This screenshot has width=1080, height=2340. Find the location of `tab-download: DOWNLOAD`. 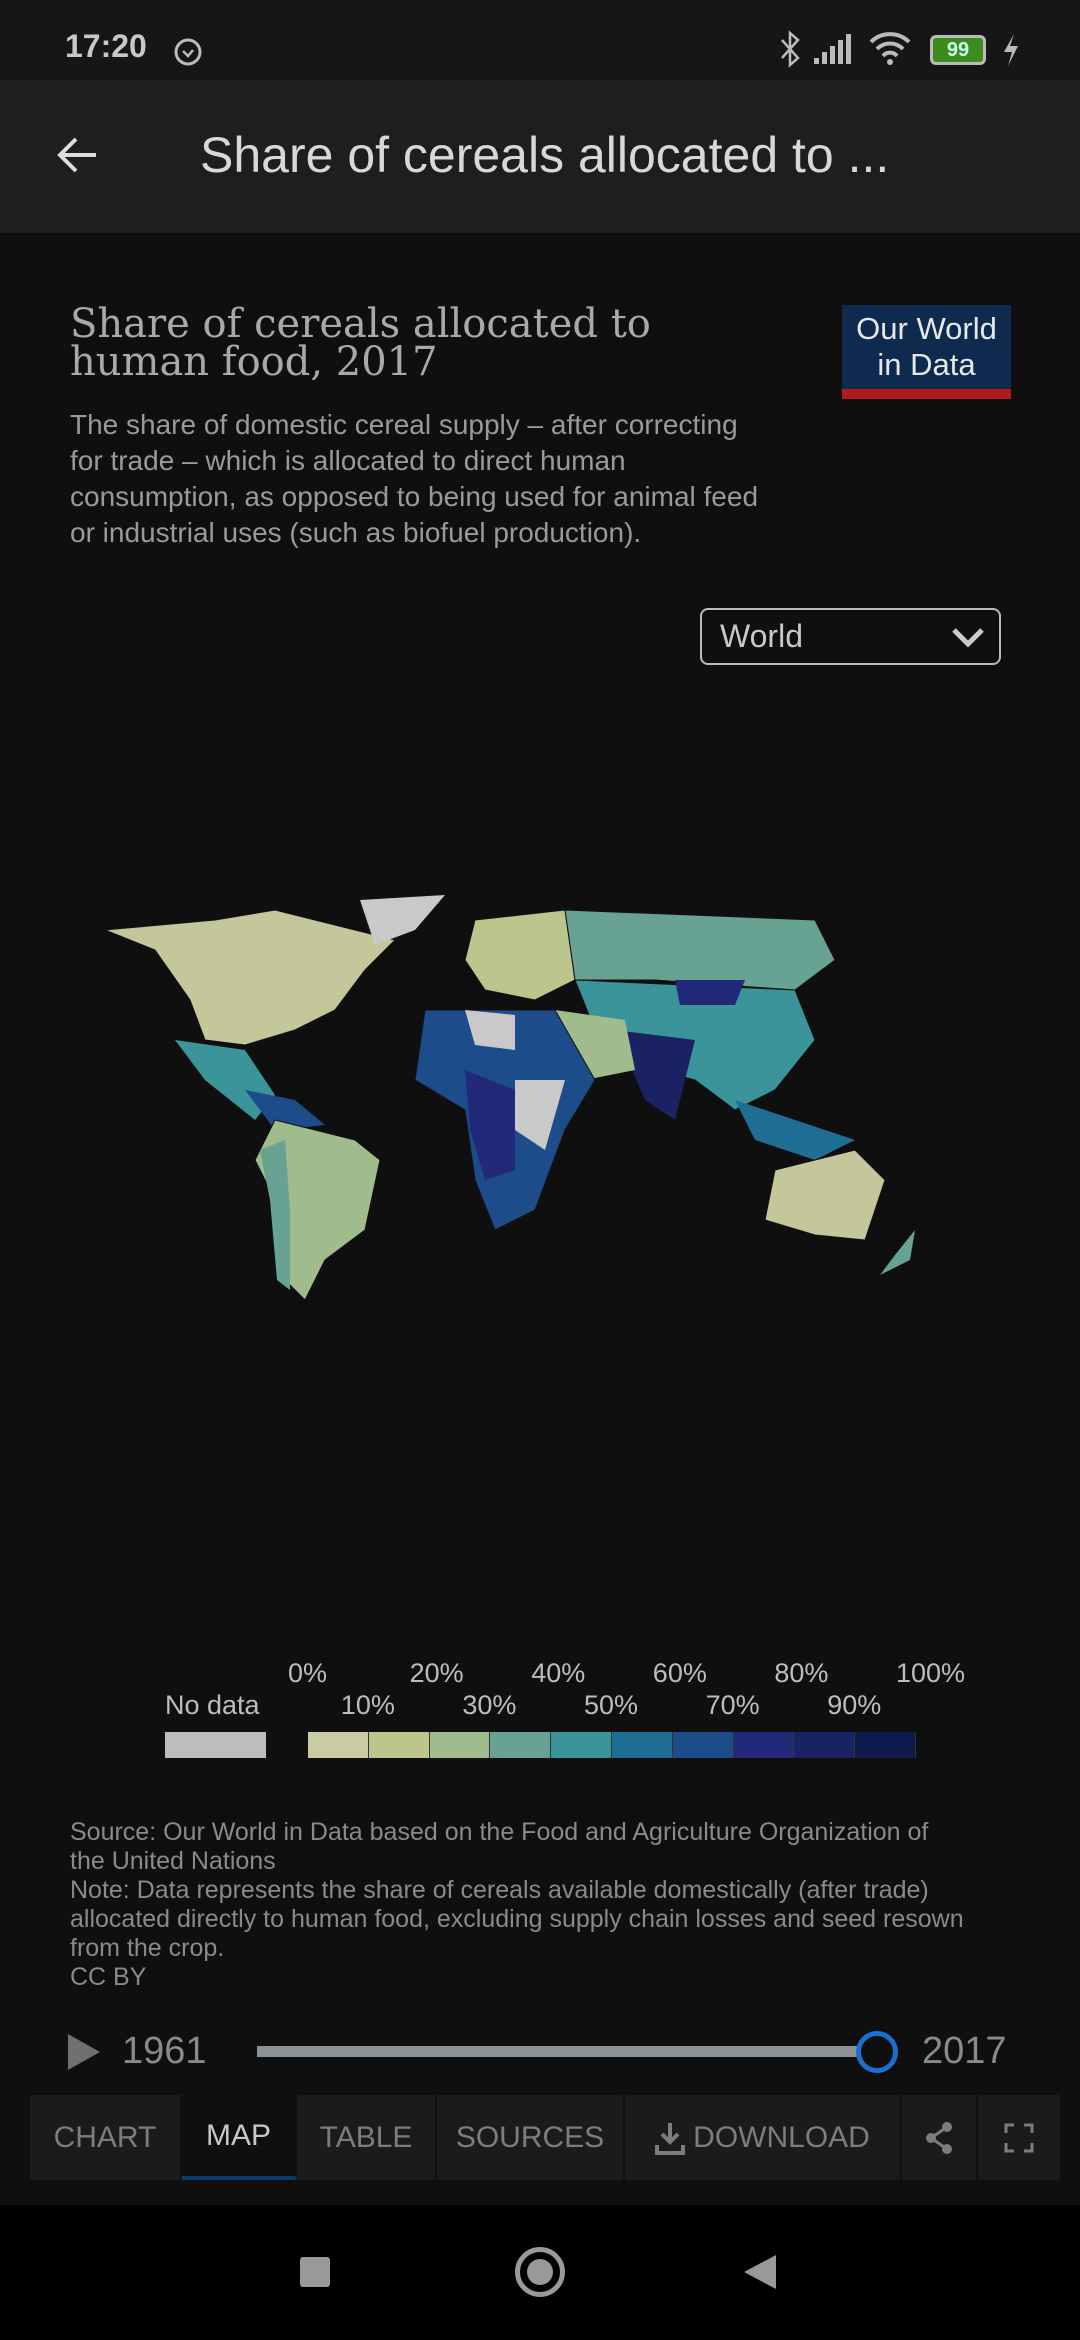

tab-download: DOWNLOAD is located at coordinates (763, 2137).